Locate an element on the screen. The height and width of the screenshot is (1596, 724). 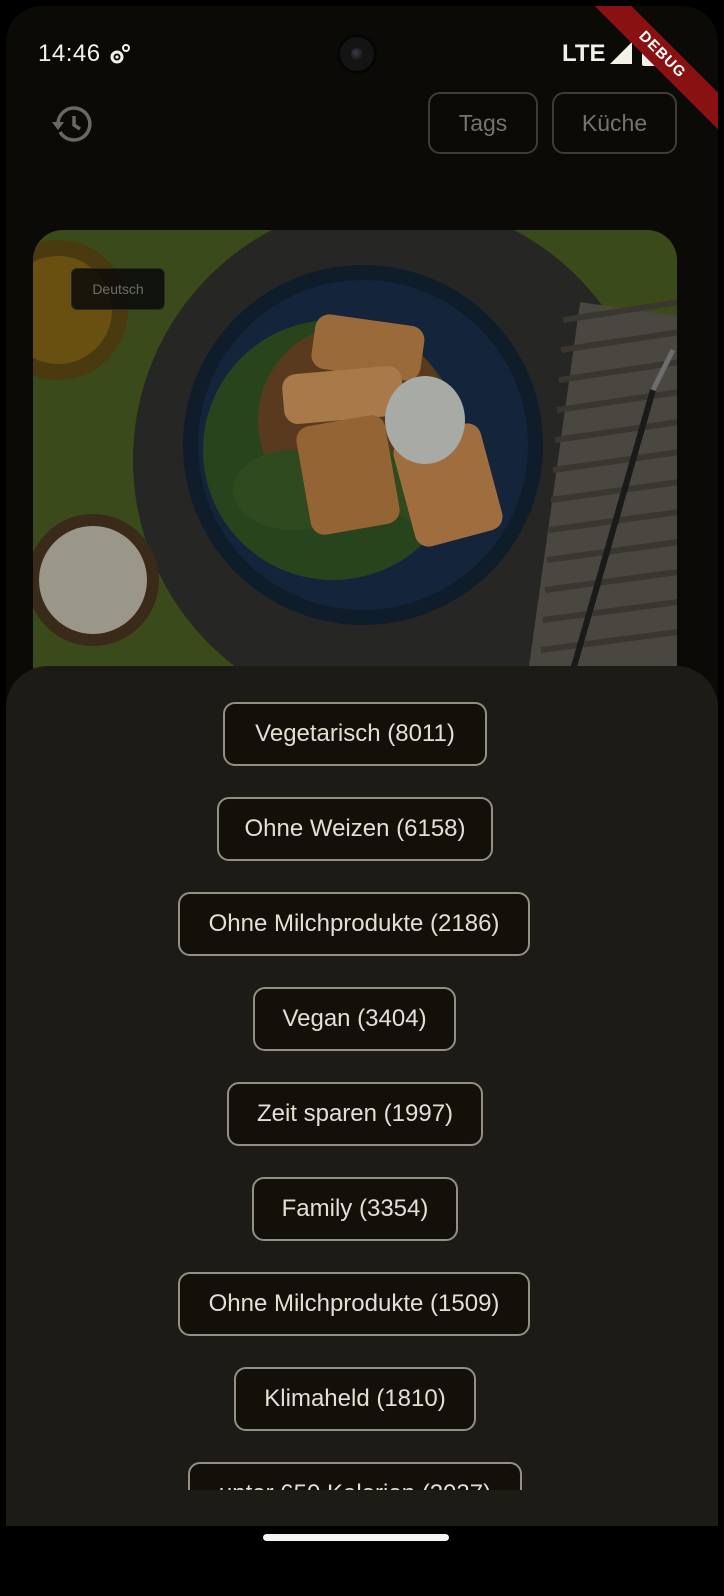
tags-button: Tags is located at coordinates (483, 123).